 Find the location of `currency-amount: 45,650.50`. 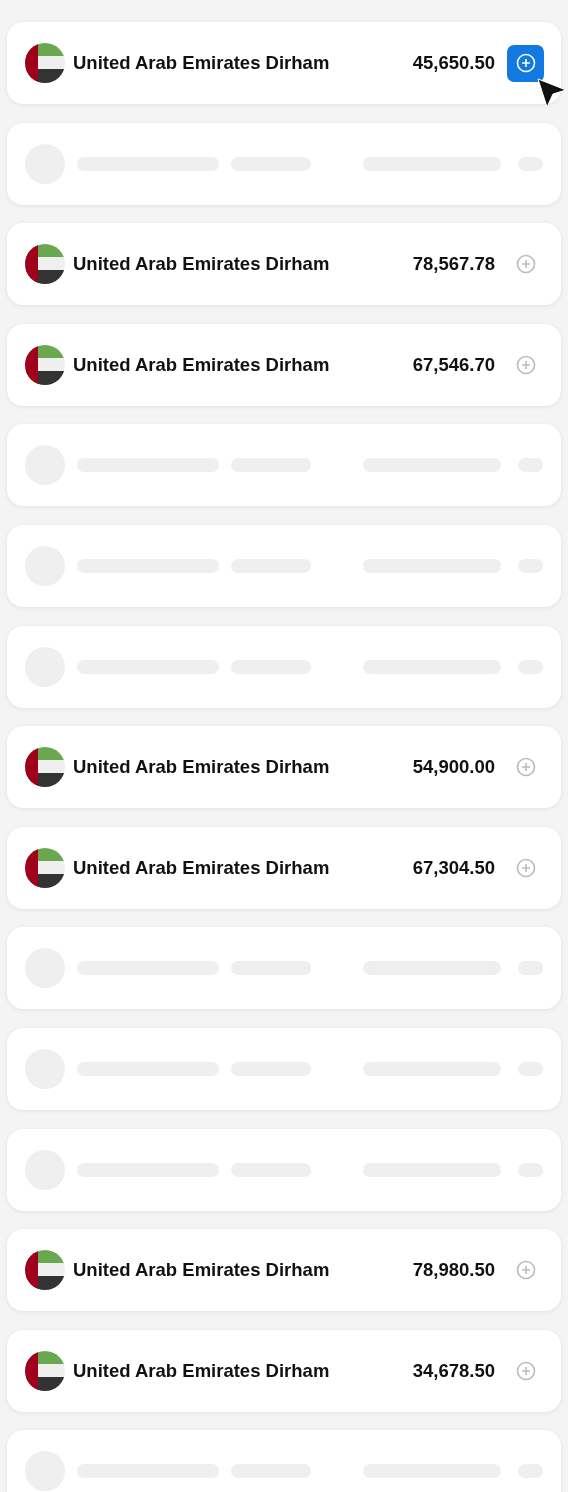

currency-amount: 45,650.50 is located at coordinates (453, 63).